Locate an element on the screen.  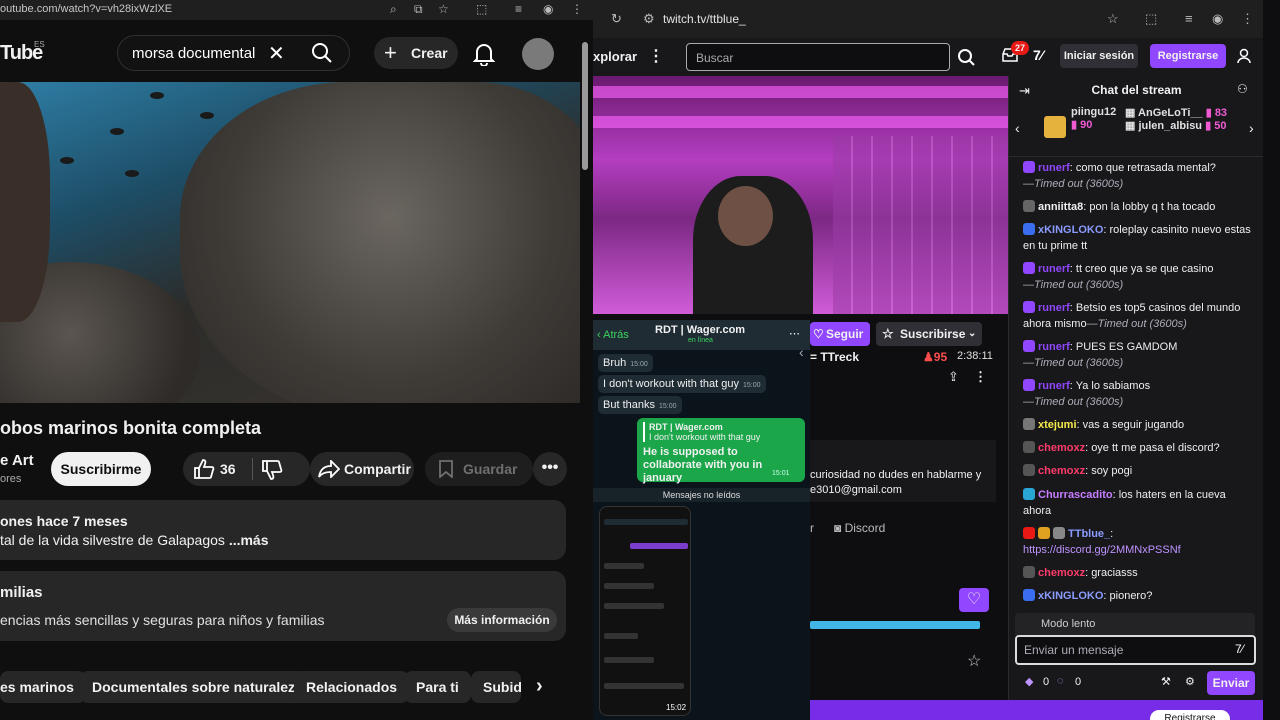
twitch-url: twitch.tv/ttblue_ is located at coordinates (704, 19).